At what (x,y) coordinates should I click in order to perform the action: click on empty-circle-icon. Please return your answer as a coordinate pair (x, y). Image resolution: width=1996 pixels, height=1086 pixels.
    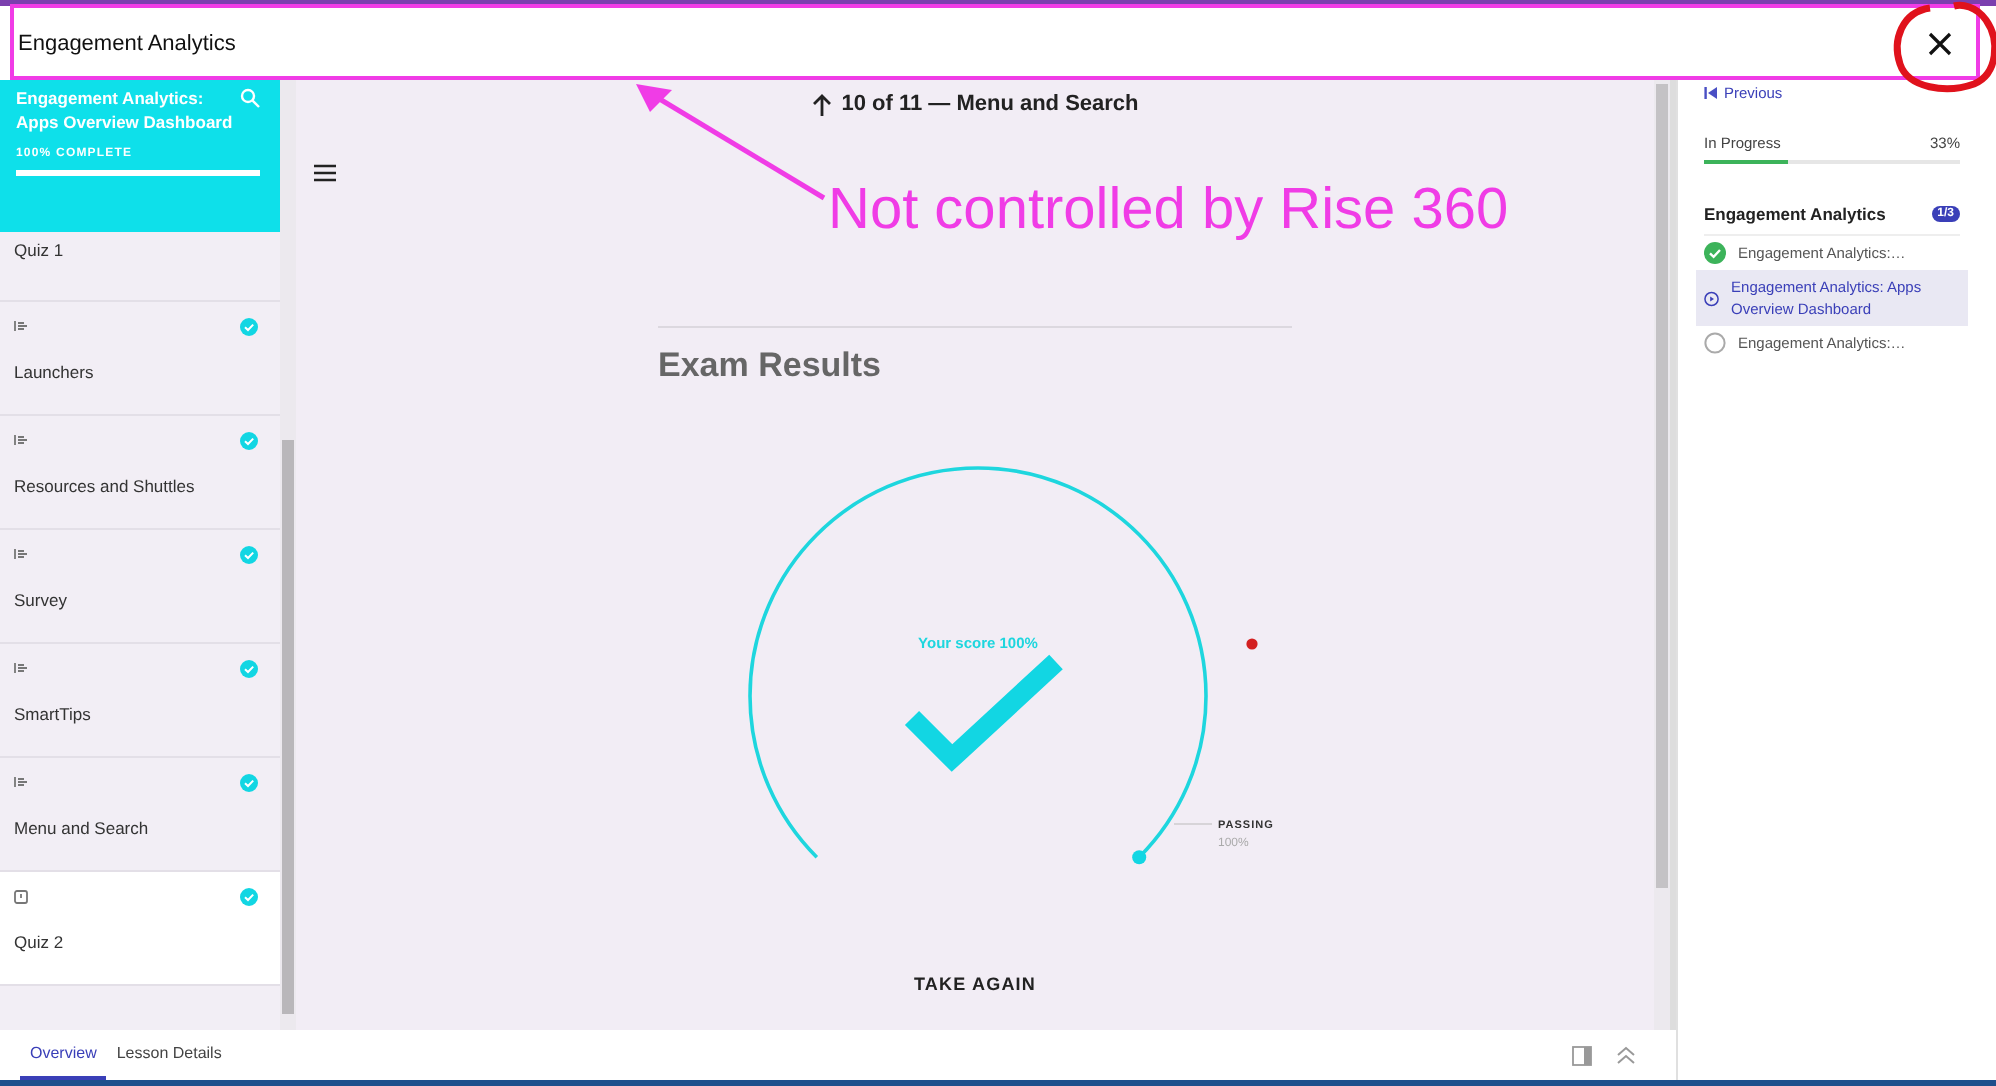
    Looking at the image, I should click on (1715, 343).